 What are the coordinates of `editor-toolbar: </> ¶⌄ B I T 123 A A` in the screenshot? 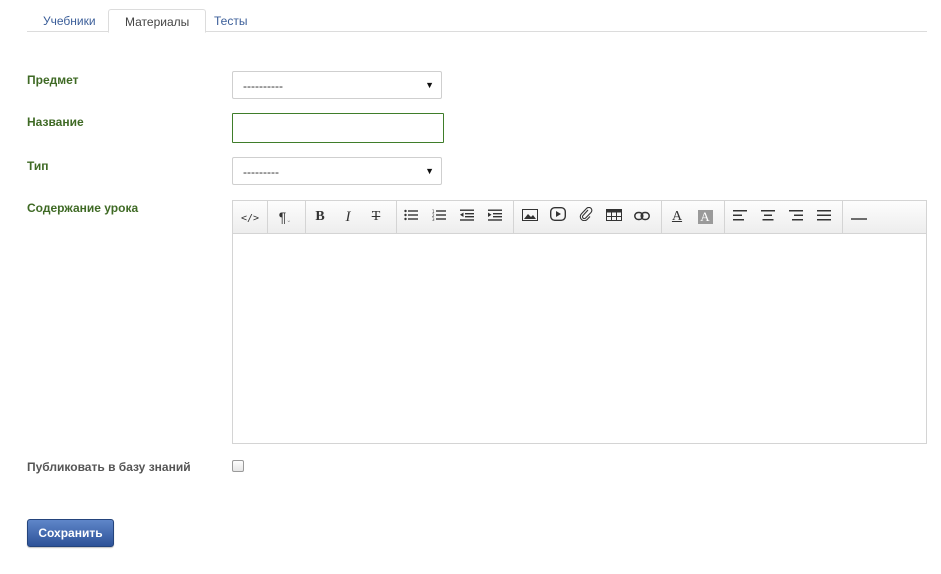 It's located at (579, 217).